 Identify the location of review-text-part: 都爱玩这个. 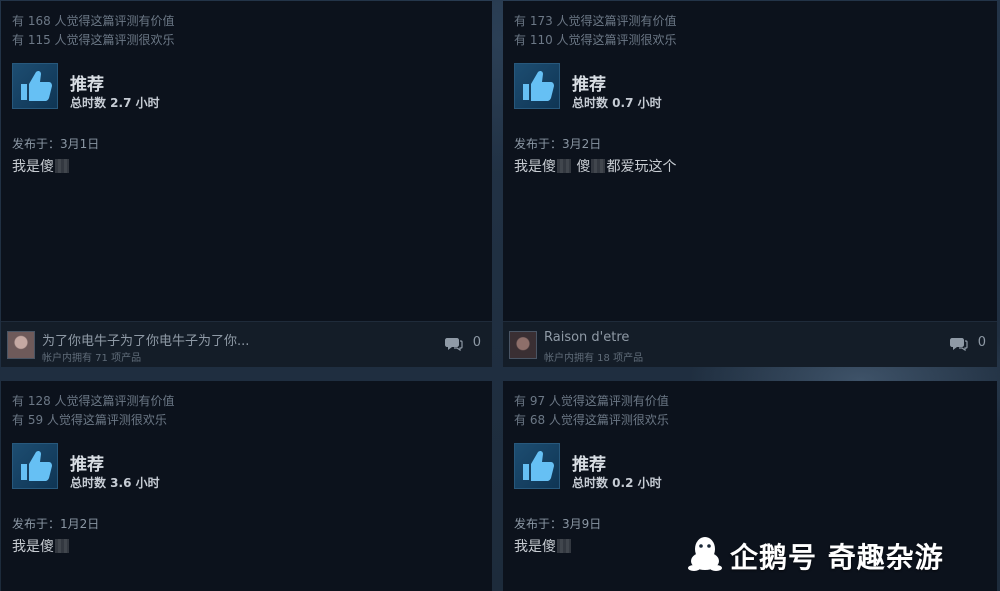
(641, 167).